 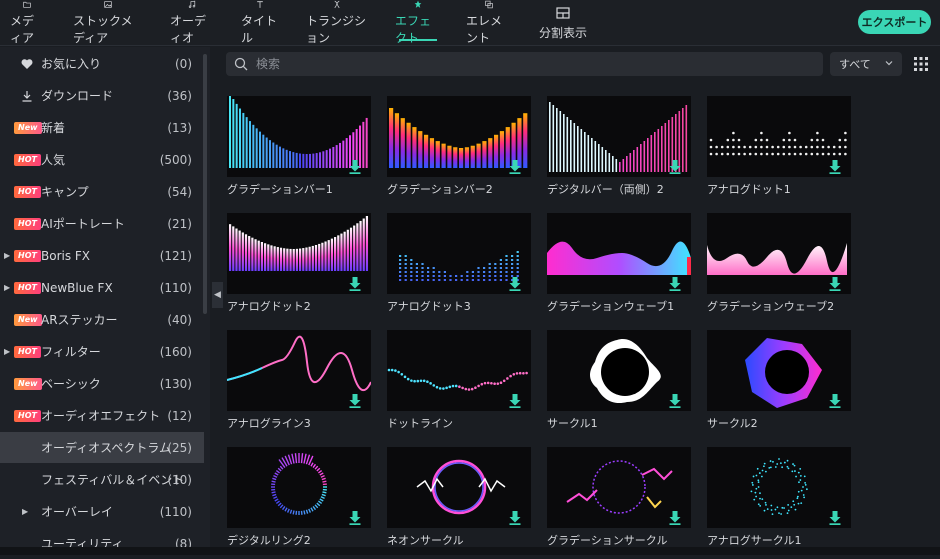 I want to click on effect-card: グラデーションサークル, so click(x=620, y=497).